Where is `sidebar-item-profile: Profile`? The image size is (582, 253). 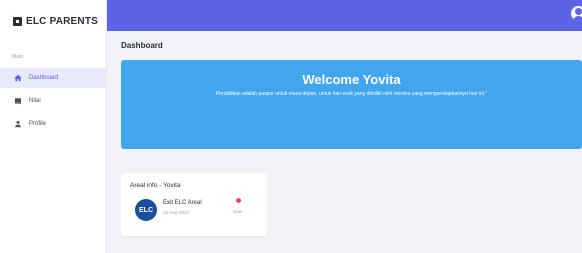
sidebar-item-profile: Profile is located at coordinates (53, 124).